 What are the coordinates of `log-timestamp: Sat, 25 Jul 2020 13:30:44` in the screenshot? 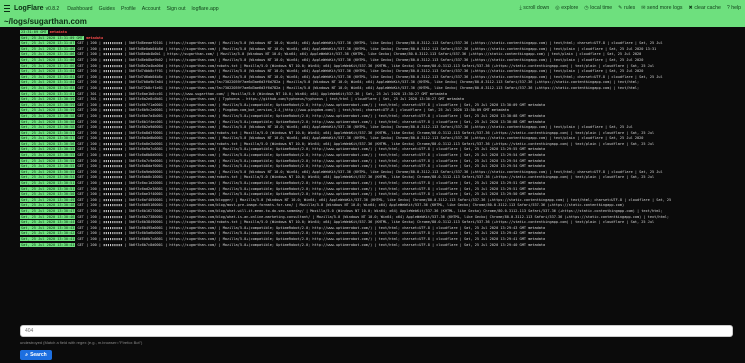 It's located at (48, 222).